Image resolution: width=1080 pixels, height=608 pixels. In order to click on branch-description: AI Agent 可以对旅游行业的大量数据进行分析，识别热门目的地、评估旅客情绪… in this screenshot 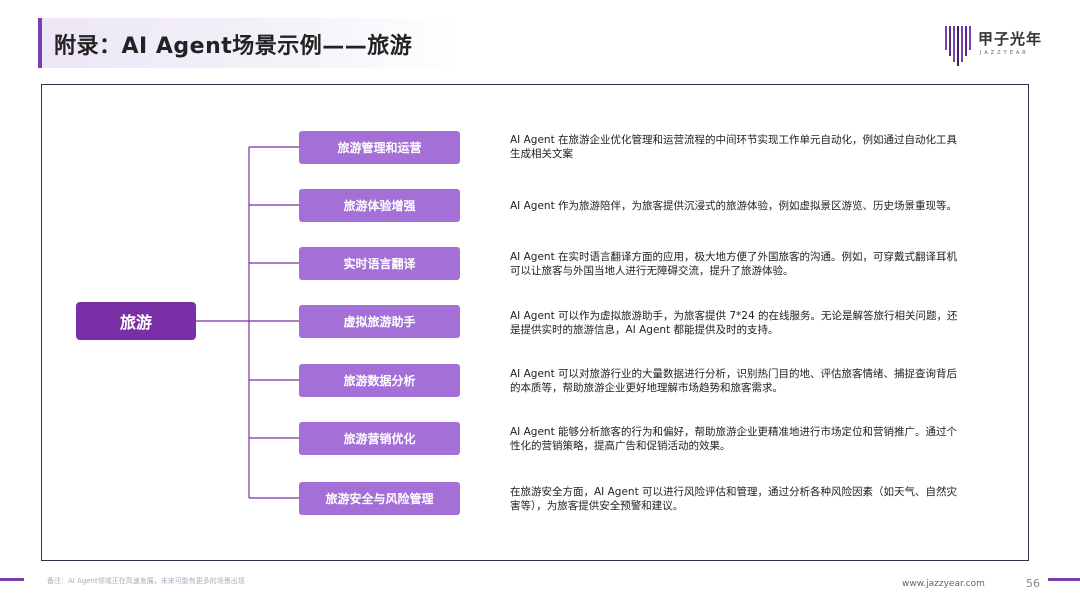, I will do `click(734, 381)`.